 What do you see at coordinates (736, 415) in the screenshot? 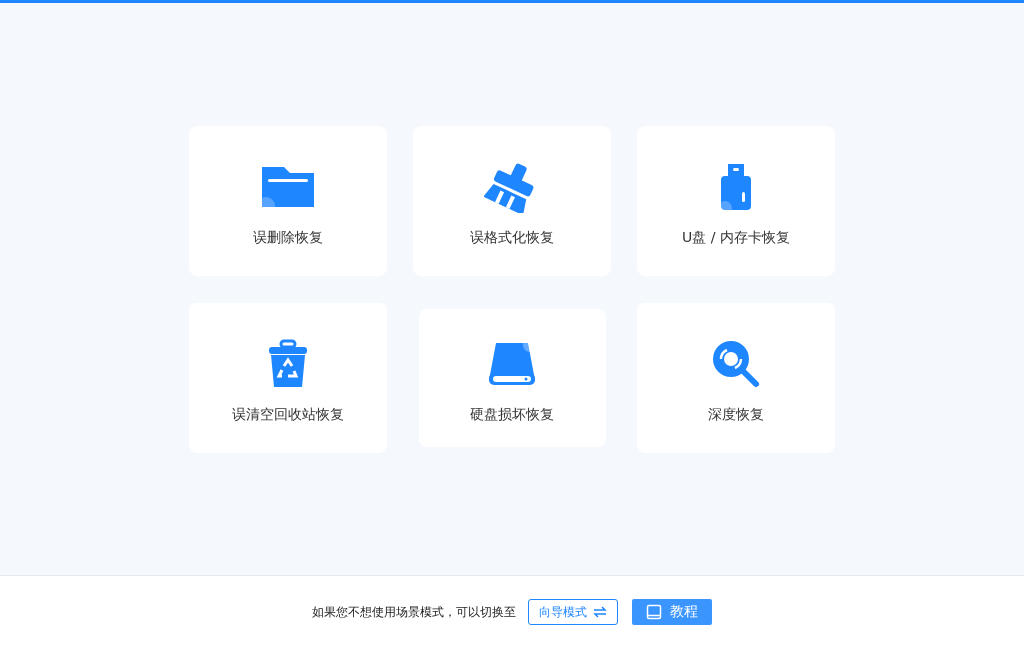
I see `scenario-label: 深度恢复` at bounding box center [736, 415].